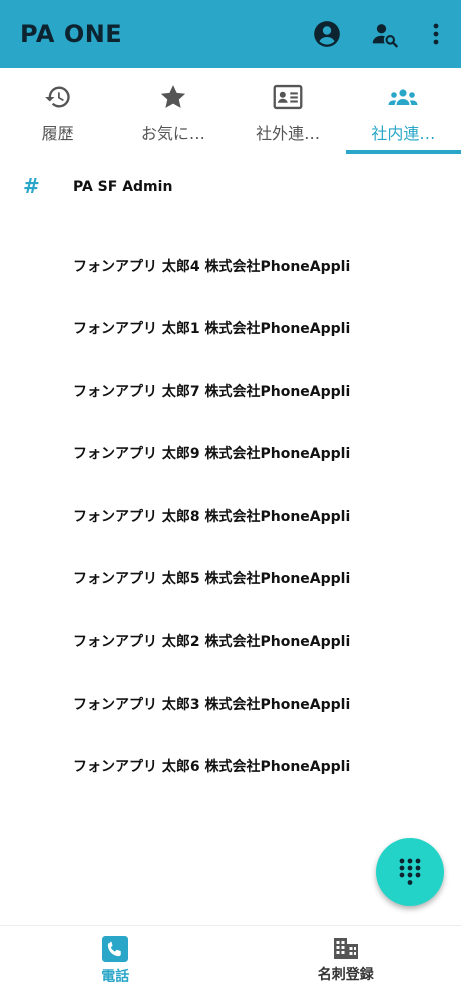  I want to click on dialpad-icon, so click(410, 871).